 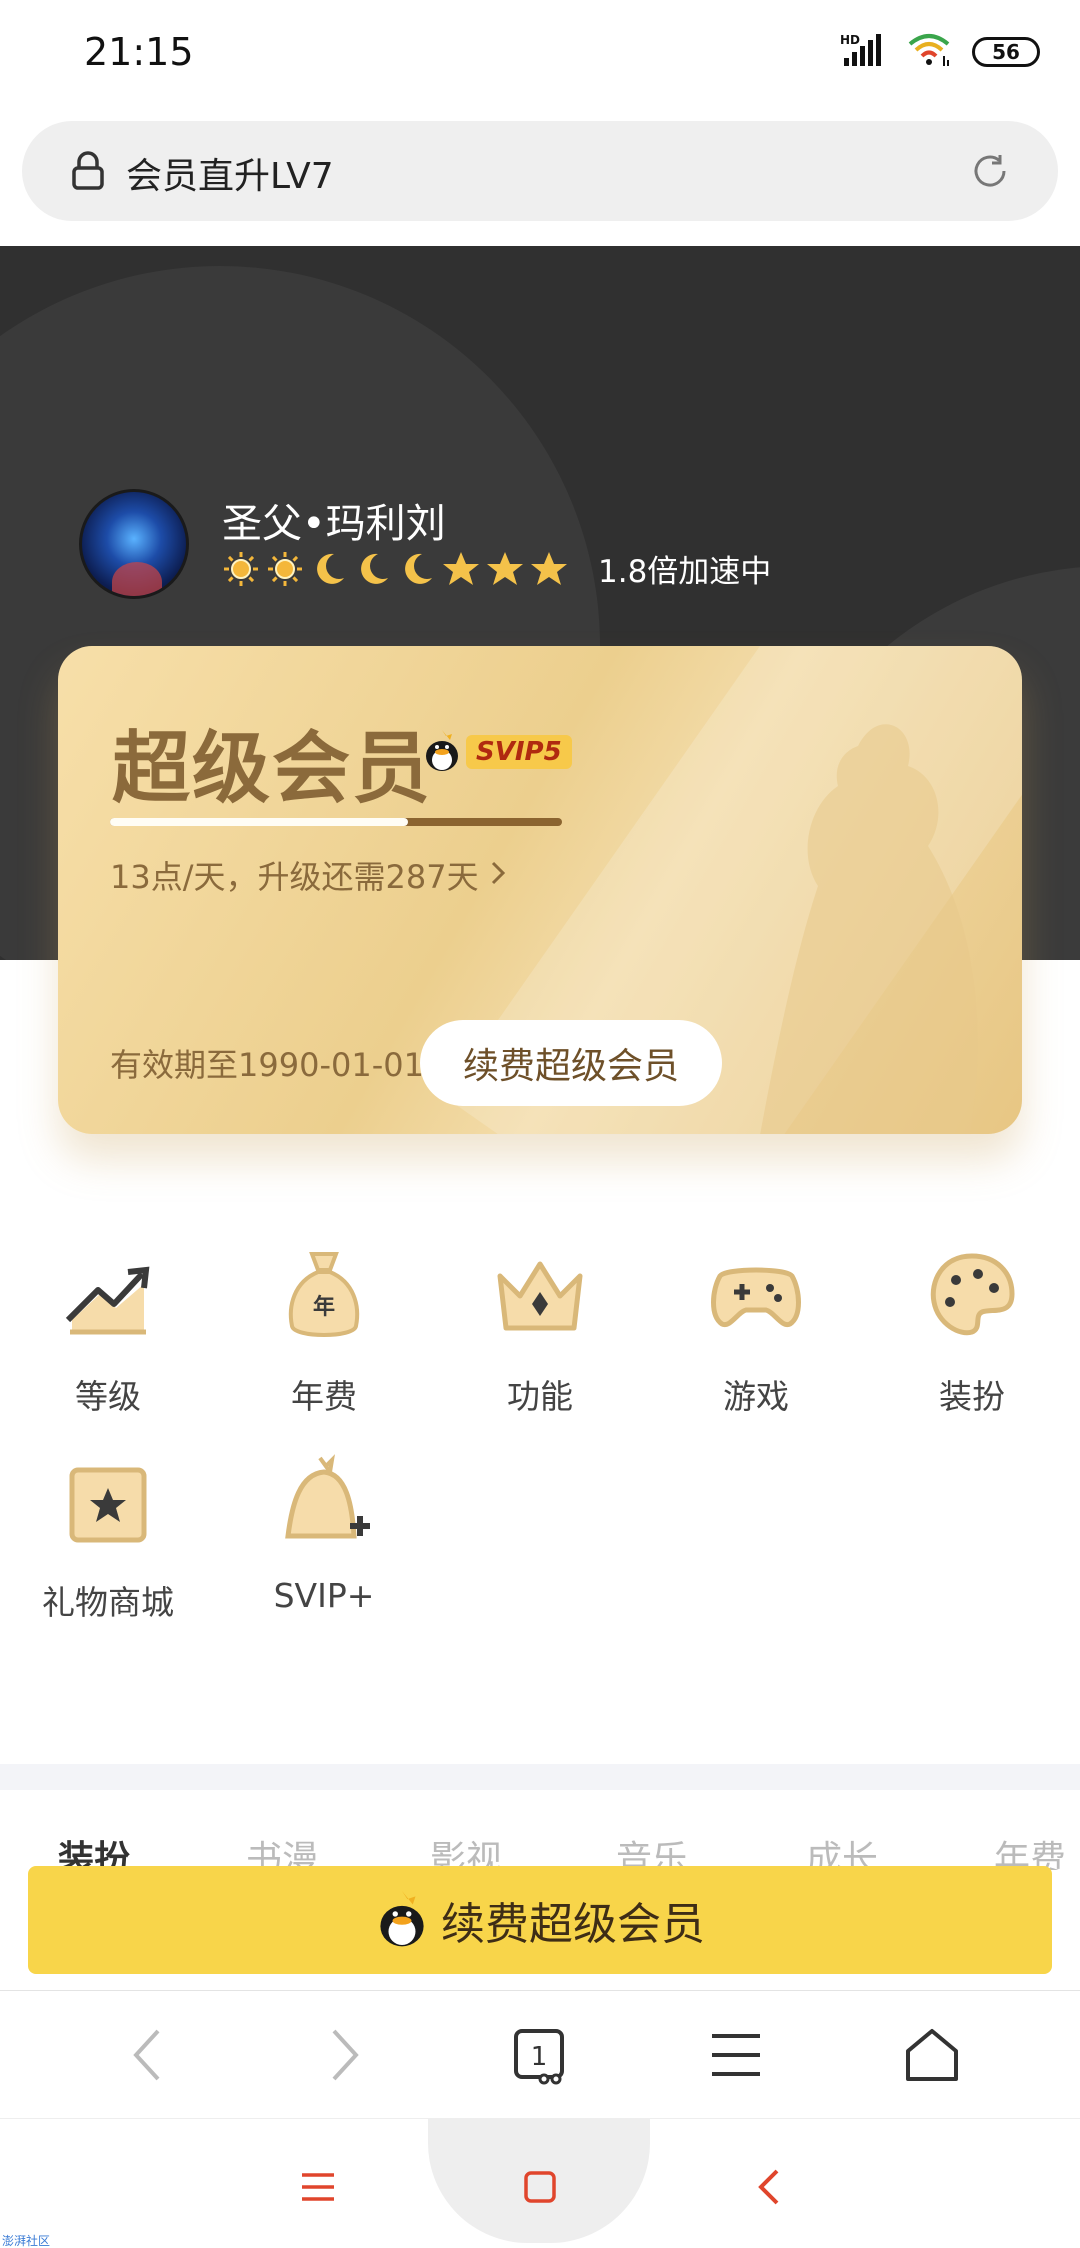 What do you see at coordinates (932, 2055) in the screenshot?
I see `home-icon` at bounding box center [932, 2055].